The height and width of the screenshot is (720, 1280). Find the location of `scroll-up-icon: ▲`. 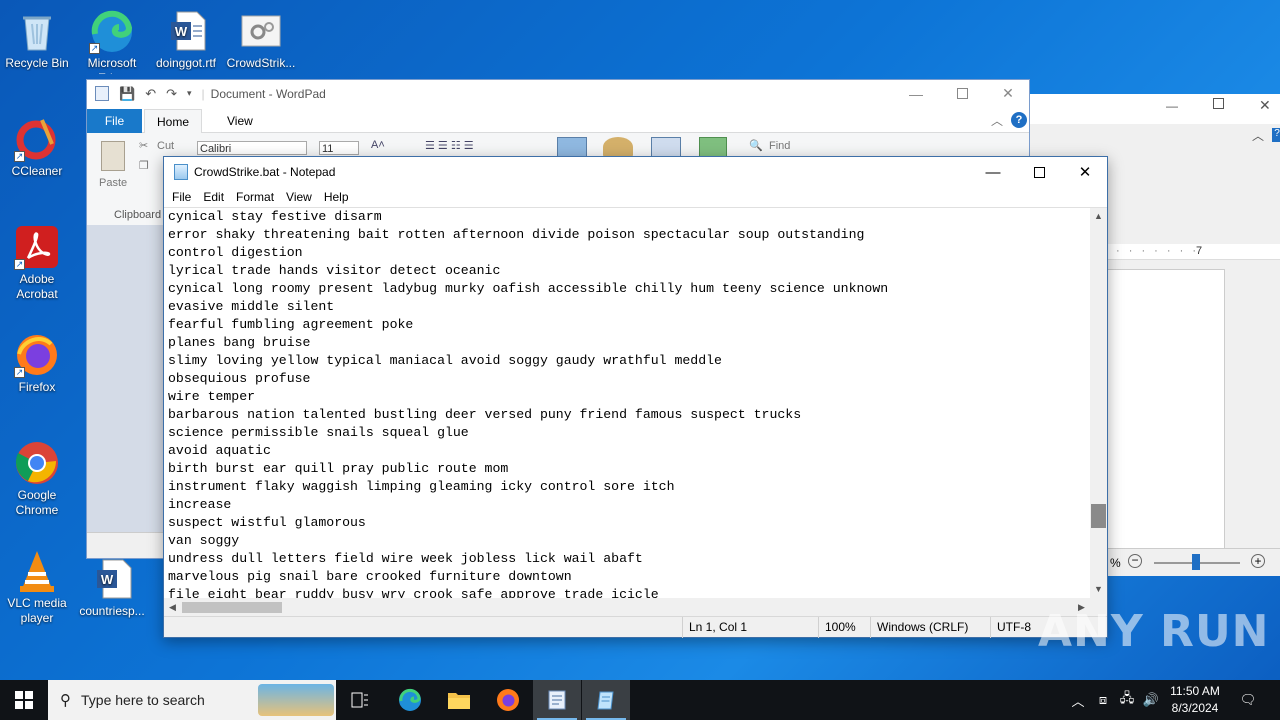

scroll-up-icon: ▲ is located at coordinates (1098, 216).